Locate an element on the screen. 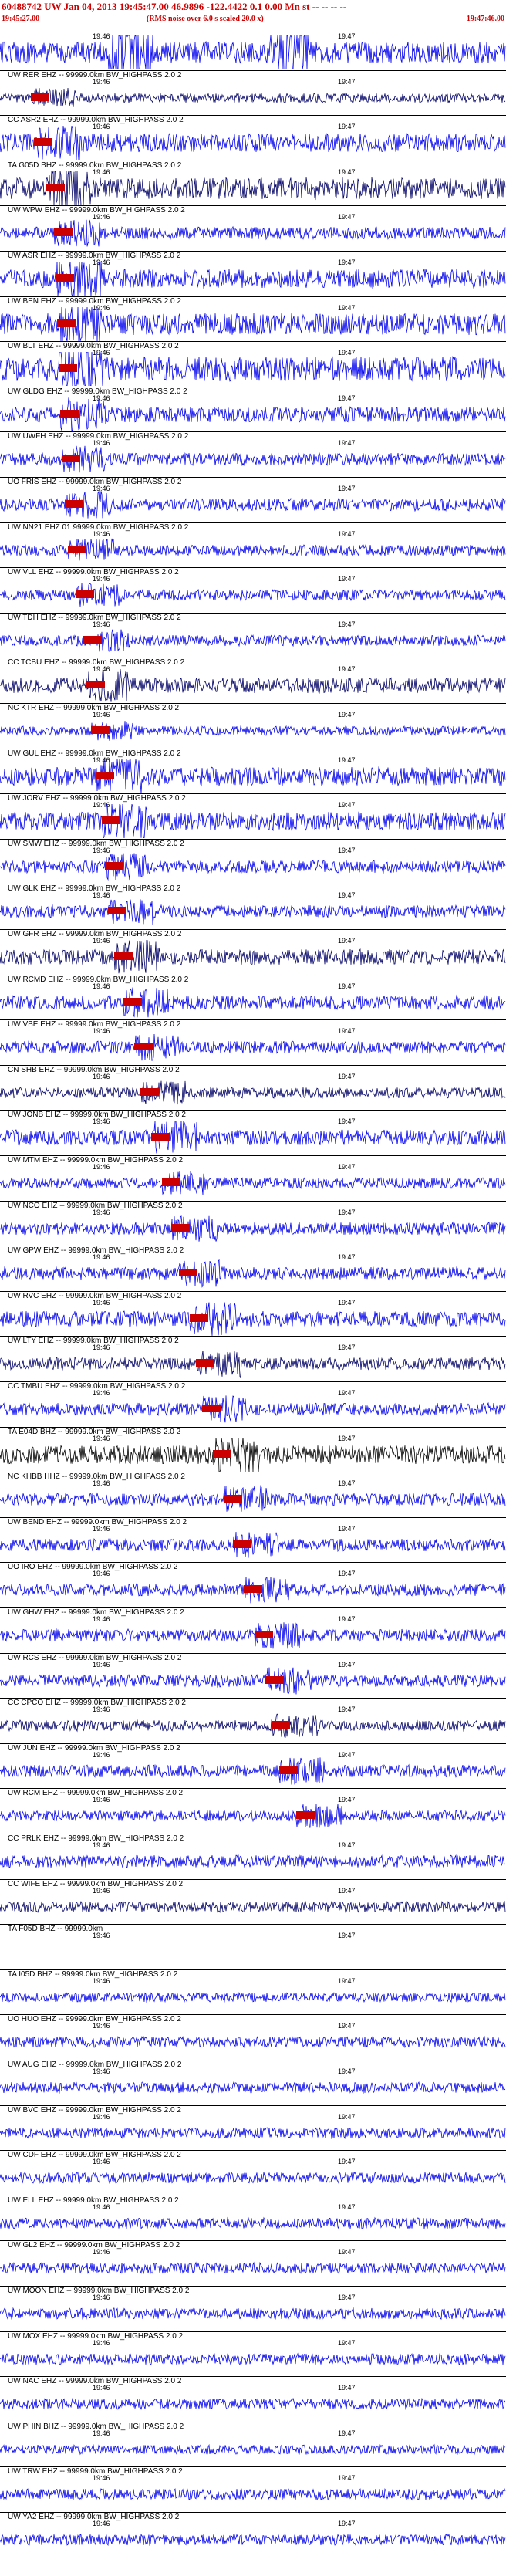 The height and width of the screenshot is (2576, 506). station-label: TA F05D BHZ -- 99999.0km is located at coordinates (56, 1929).